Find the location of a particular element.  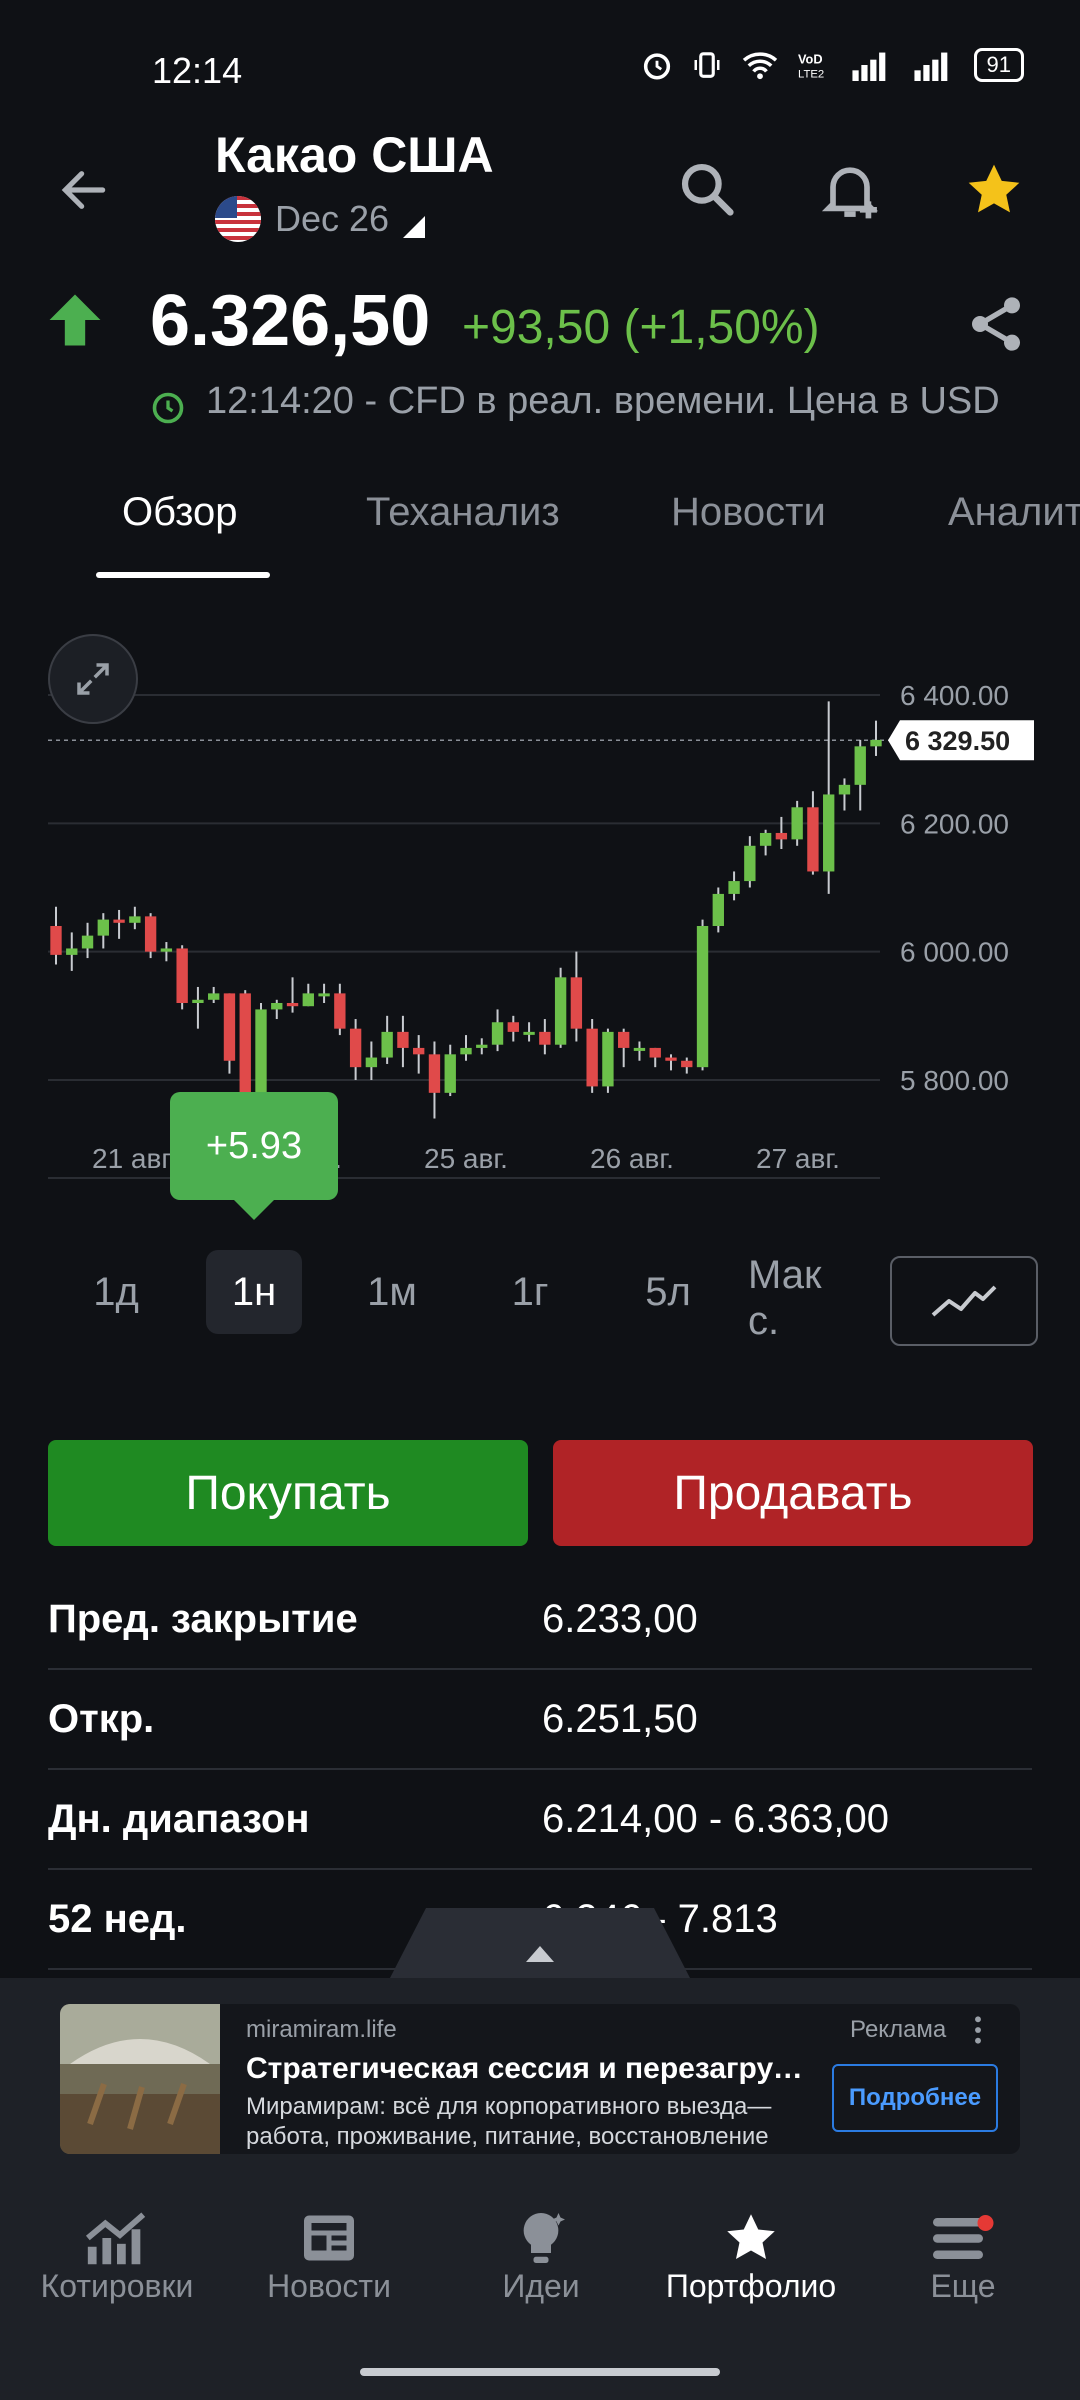

favorite-star-icon is located at coordinates (994, 190).